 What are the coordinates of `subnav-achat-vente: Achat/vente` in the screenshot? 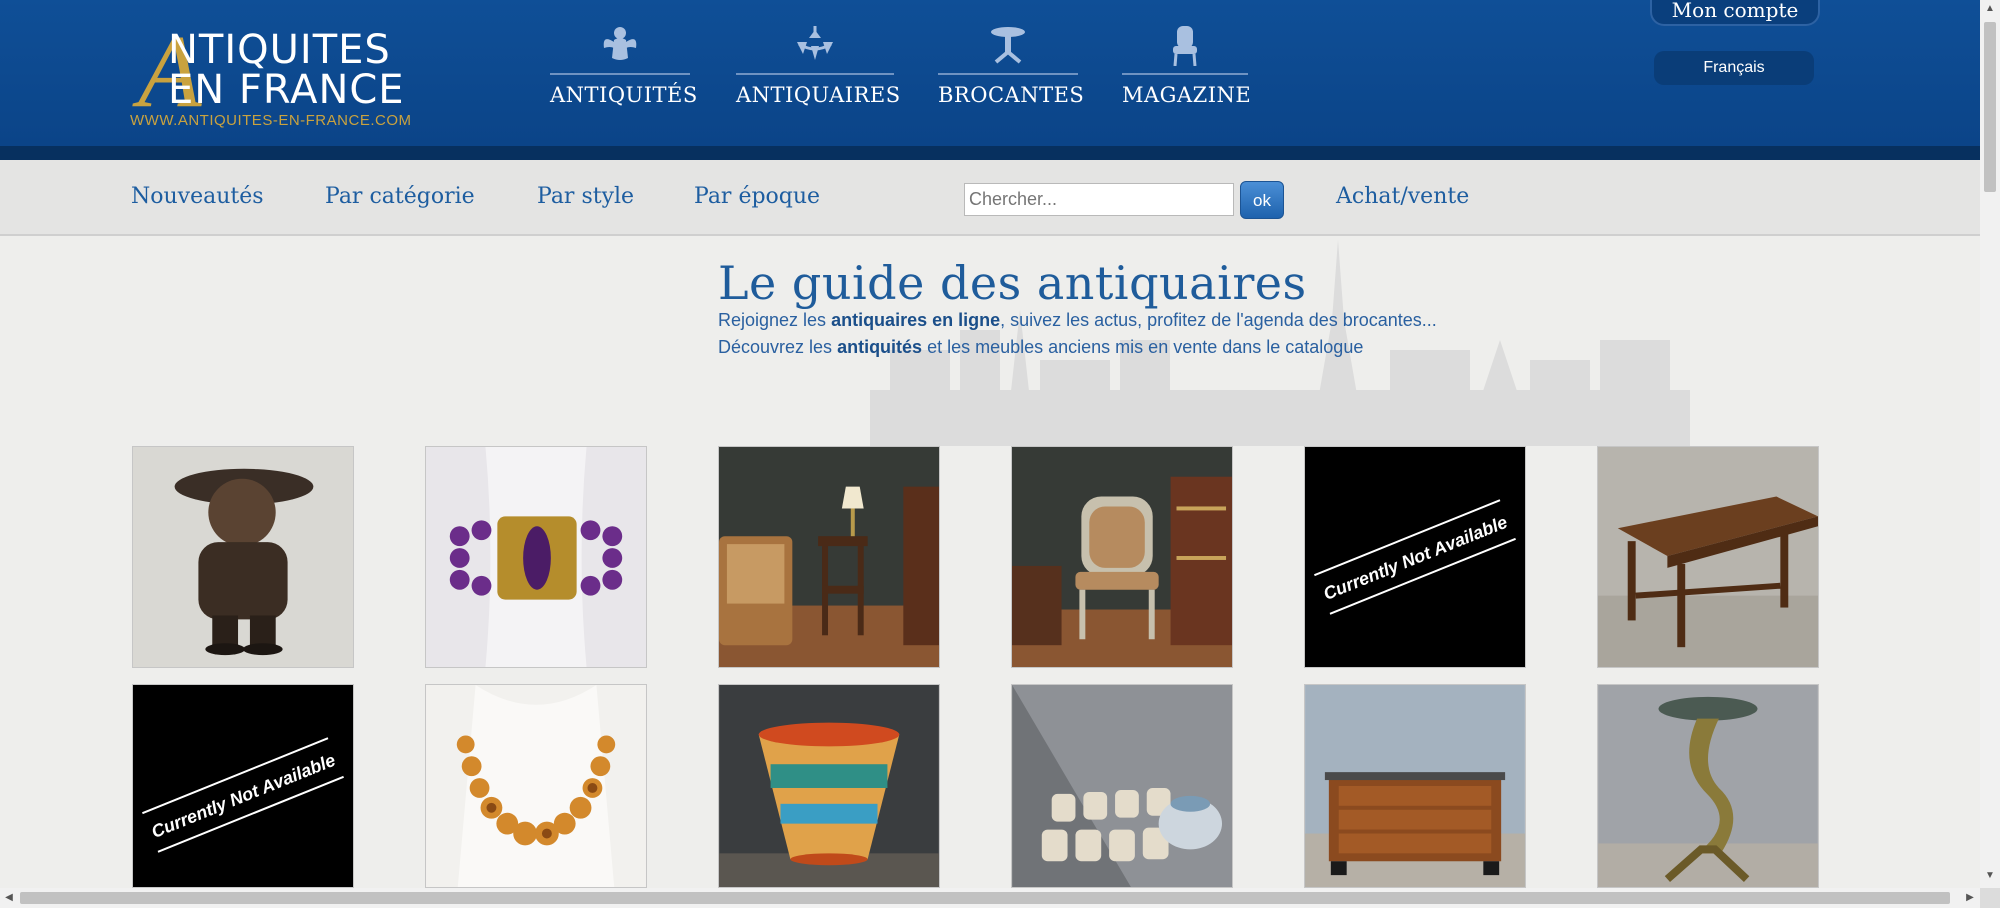 It's located at (1402, 196).